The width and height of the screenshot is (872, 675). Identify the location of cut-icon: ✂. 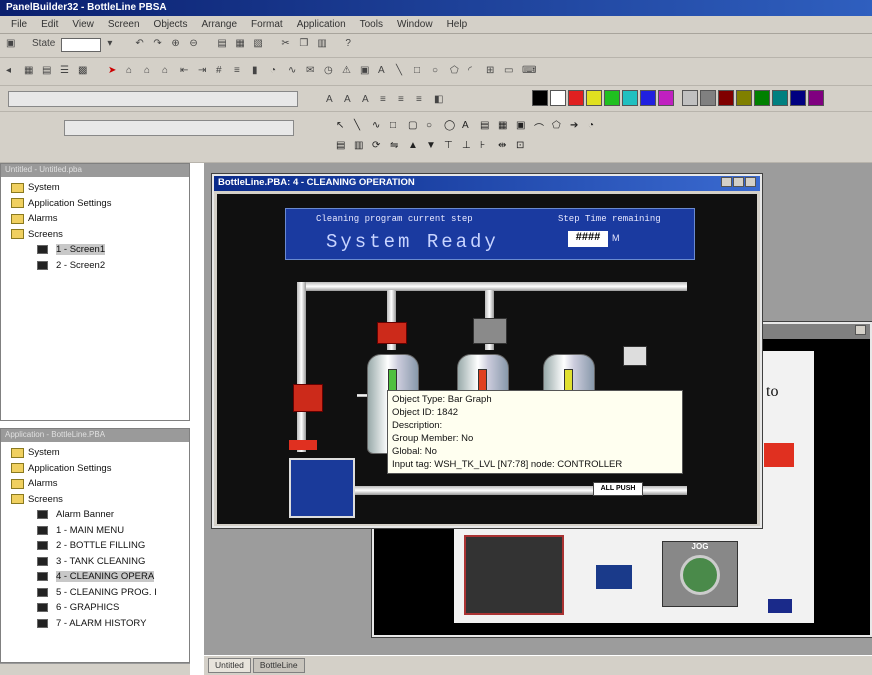
(287, 44).